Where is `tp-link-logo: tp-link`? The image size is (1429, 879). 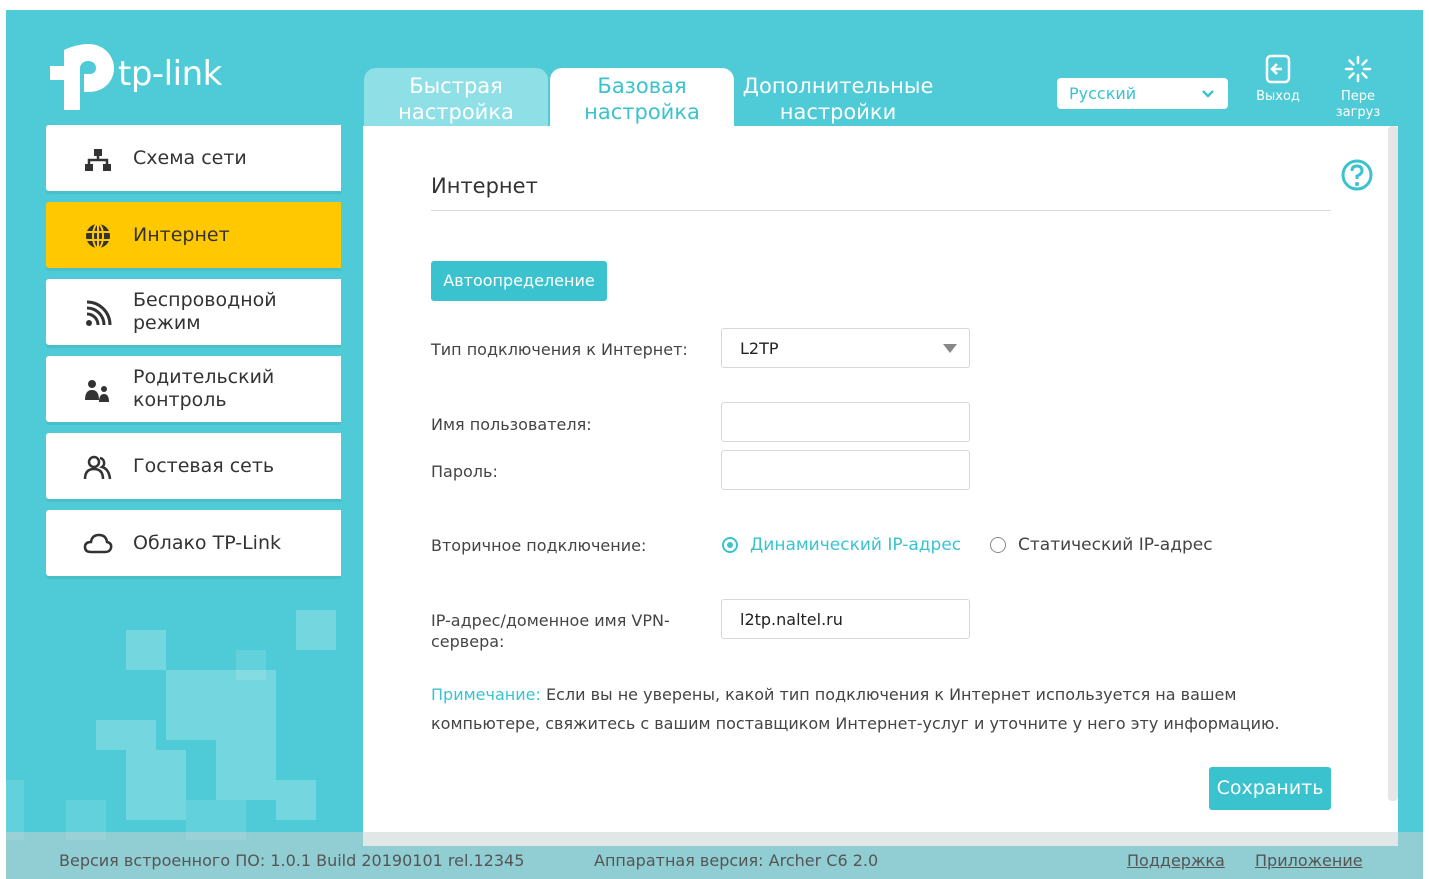 tp-link-logo: tp-link is located at coordinates (141, 77).